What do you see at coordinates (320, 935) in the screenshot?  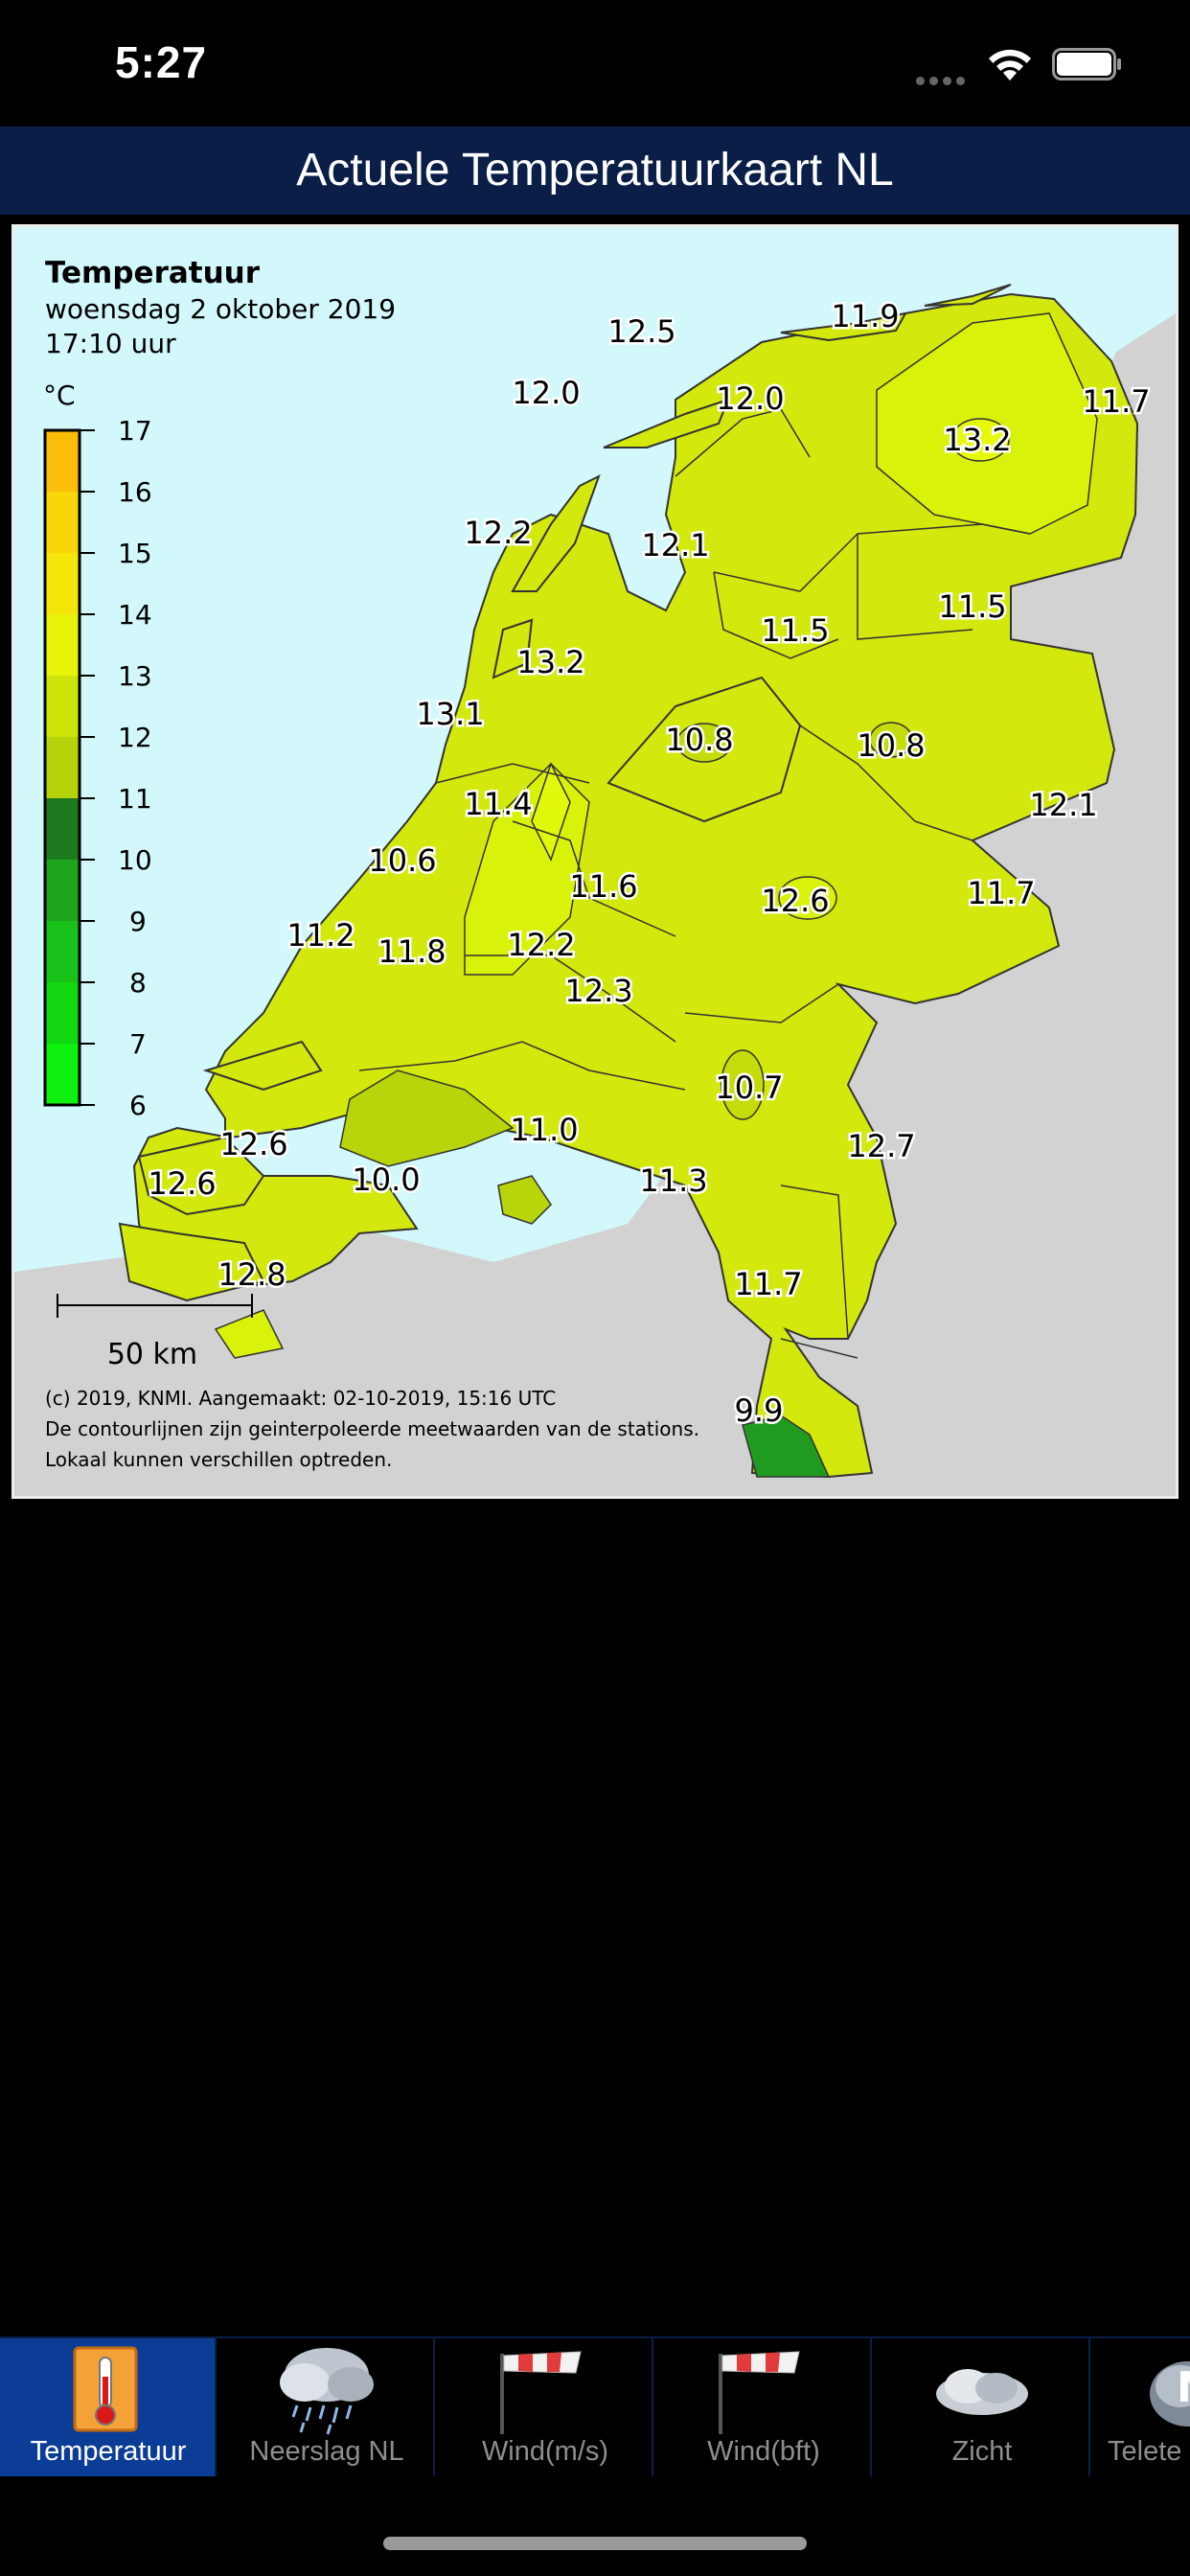 I see `temp-label: 11.2` at bounding box center [320, 935].